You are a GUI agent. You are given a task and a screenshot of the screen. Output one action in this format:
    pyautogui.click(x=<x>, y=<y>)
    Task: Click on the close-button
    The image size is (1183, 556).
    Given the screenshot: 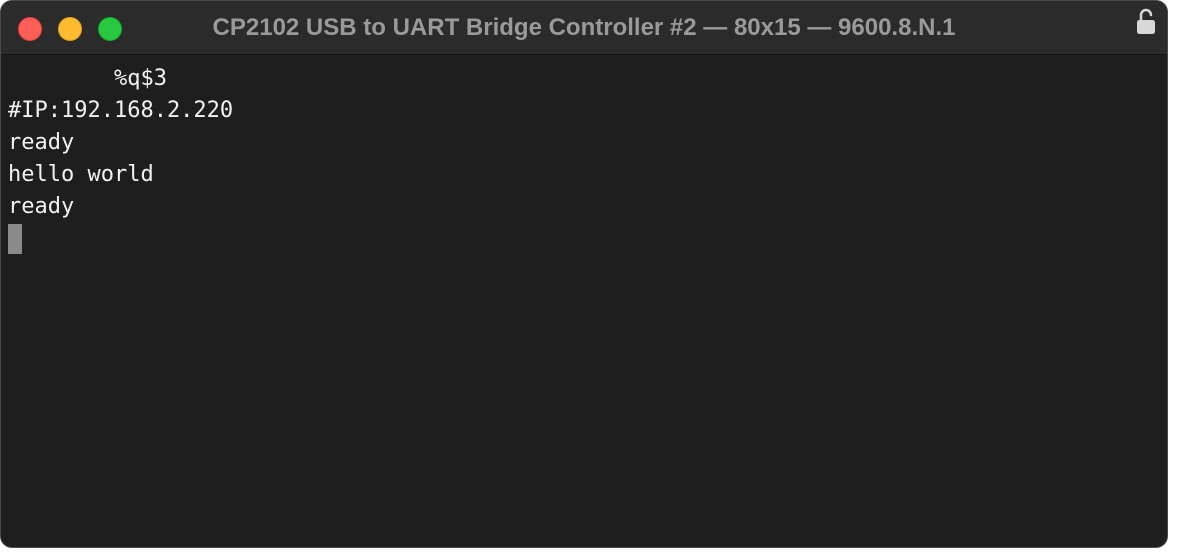 What is the action you would take?
    pyautogui.click(x=30, y=29)
    